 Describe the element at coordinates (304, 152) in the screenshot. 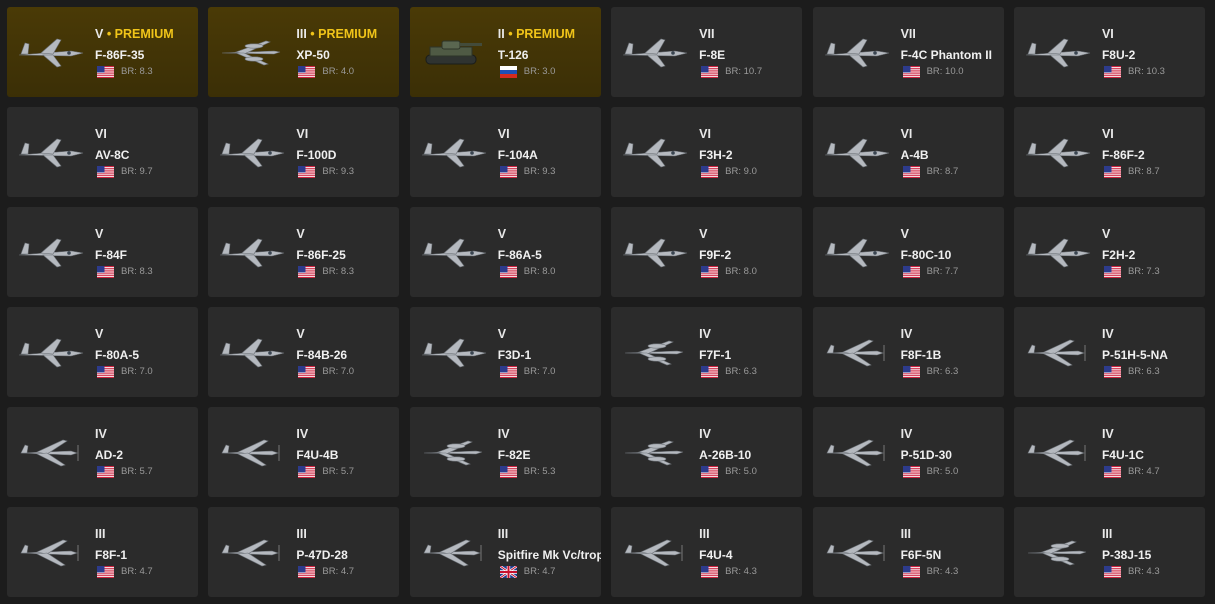

I see `vehicle-card: VI F-100D BR: 9.3` at that location.